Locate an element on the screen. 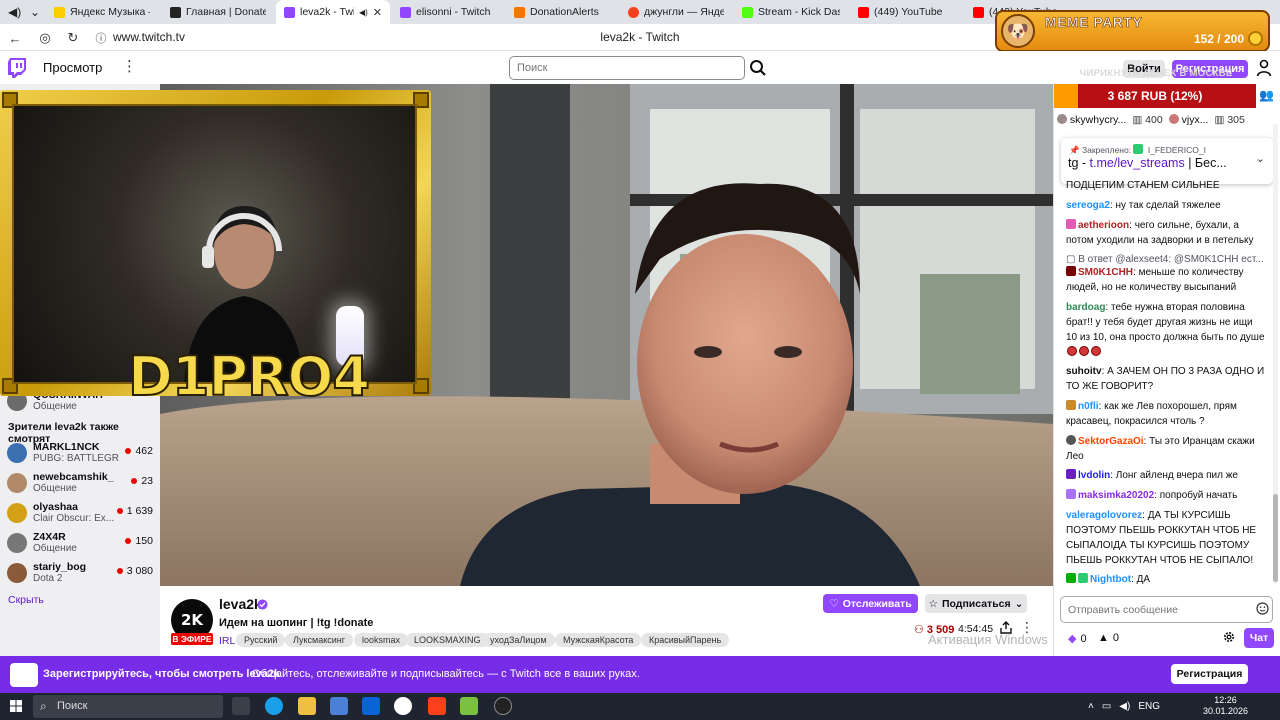 The height and width of the screenshot is (720, 1280). yandex-browser-icon is located at coordinates (403, 706).